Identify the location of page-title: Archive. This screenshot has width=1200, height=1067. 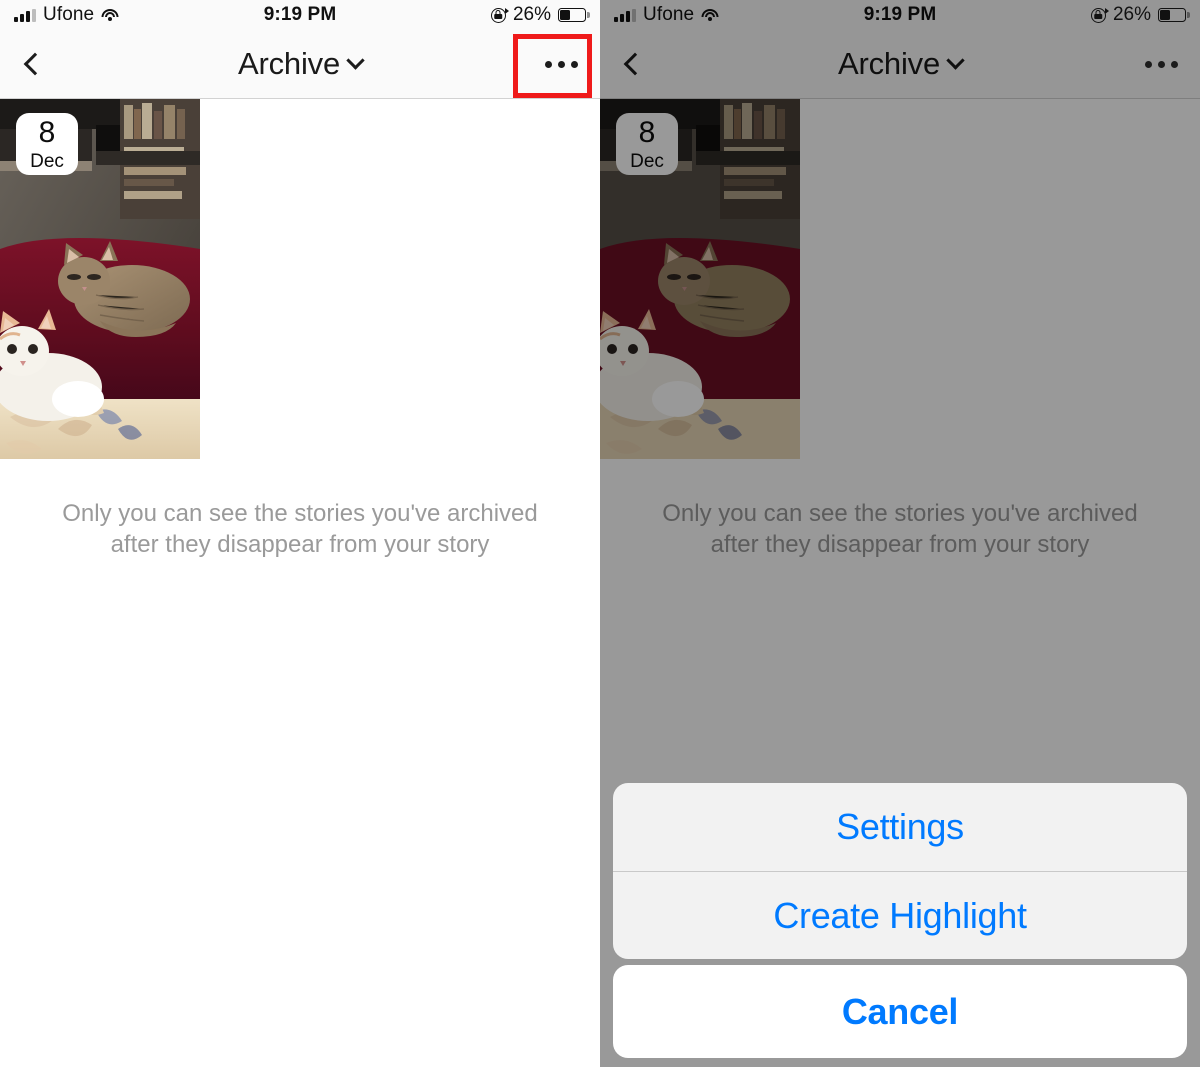
(289, 63).